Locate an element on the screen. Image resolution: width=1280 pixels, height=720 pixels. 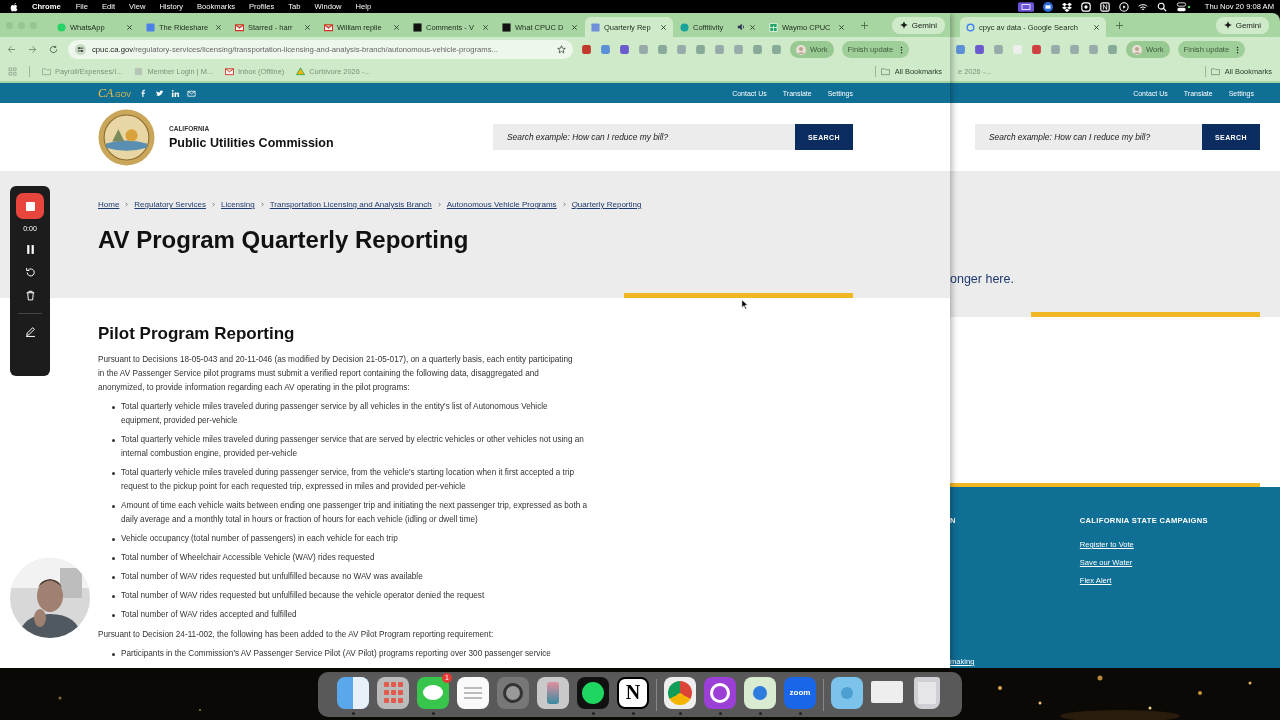
paragraph: Pursuant to Decision 24-11-002, the following has been added to the AV Pilot Program reporting requirement: is located at coordinates (296, 635).